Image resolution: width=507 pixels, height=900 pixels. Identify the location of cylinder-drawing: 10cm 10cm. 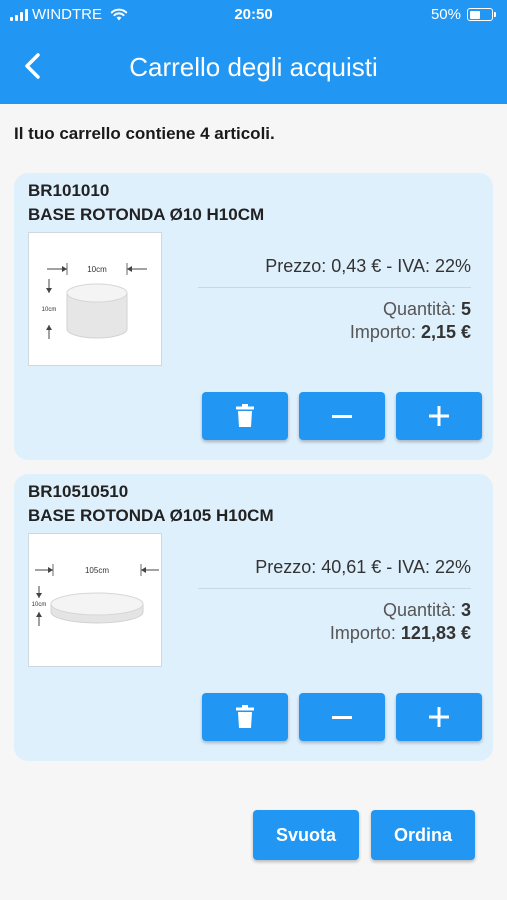
(94, 301).